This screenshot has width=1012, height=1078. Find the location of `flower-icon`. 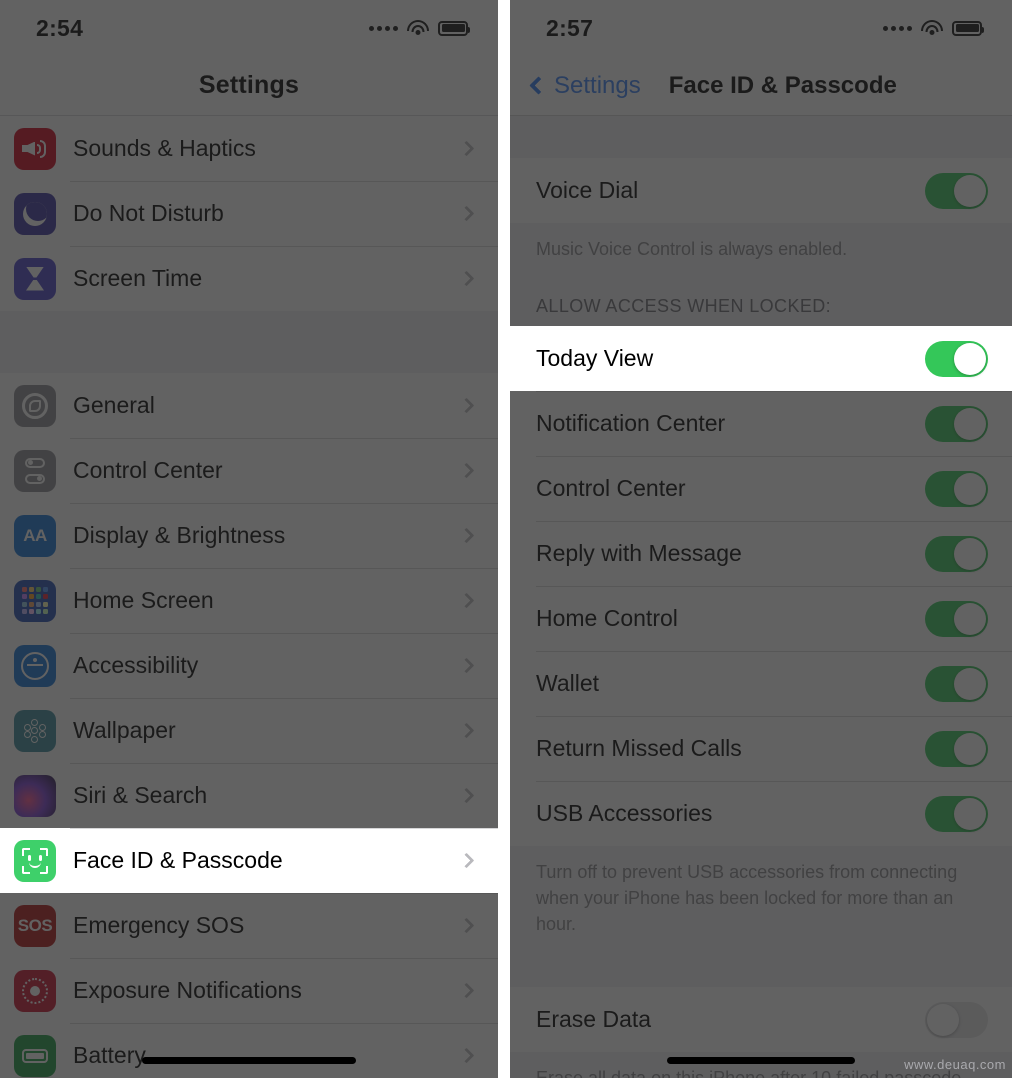

flower-icon is located at coordinates (35, 730).